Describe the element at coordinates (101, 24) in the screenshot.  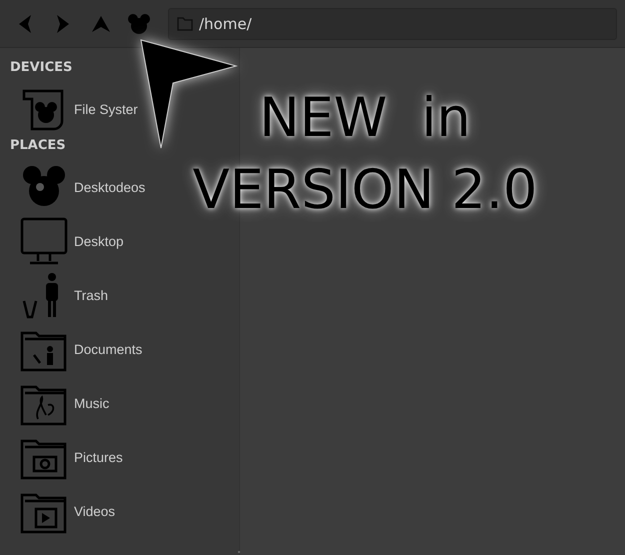
I see `up-arrow-icon` at that location.